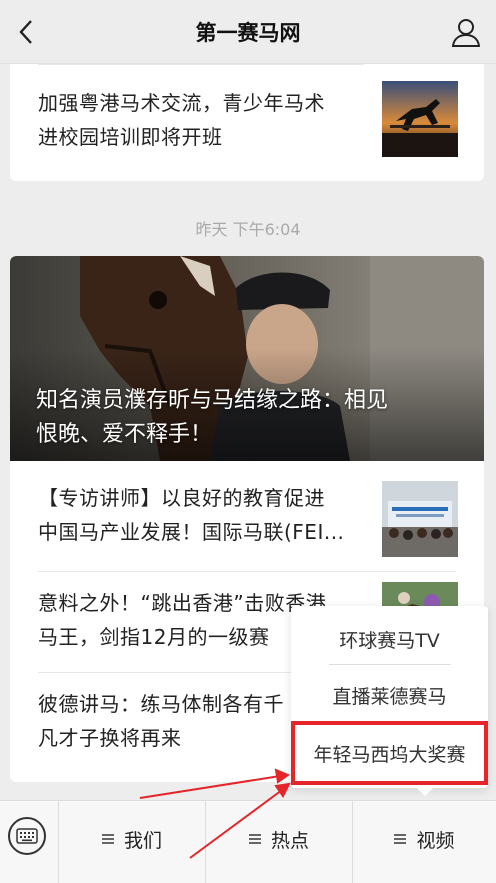 The image size is (496, 883). I want to click on tab-hot: 热点, so click(279, 839).